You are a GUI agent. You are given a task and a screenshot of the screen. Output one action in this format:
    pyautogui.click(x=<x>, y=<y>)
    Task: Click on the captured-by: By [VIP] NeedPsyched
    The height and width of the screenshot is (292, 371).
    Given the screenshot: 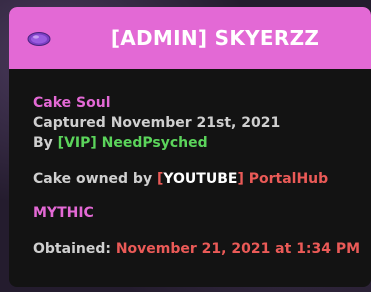 What is the action you would take?
    pyautogui.click(x=202, y=143)
    